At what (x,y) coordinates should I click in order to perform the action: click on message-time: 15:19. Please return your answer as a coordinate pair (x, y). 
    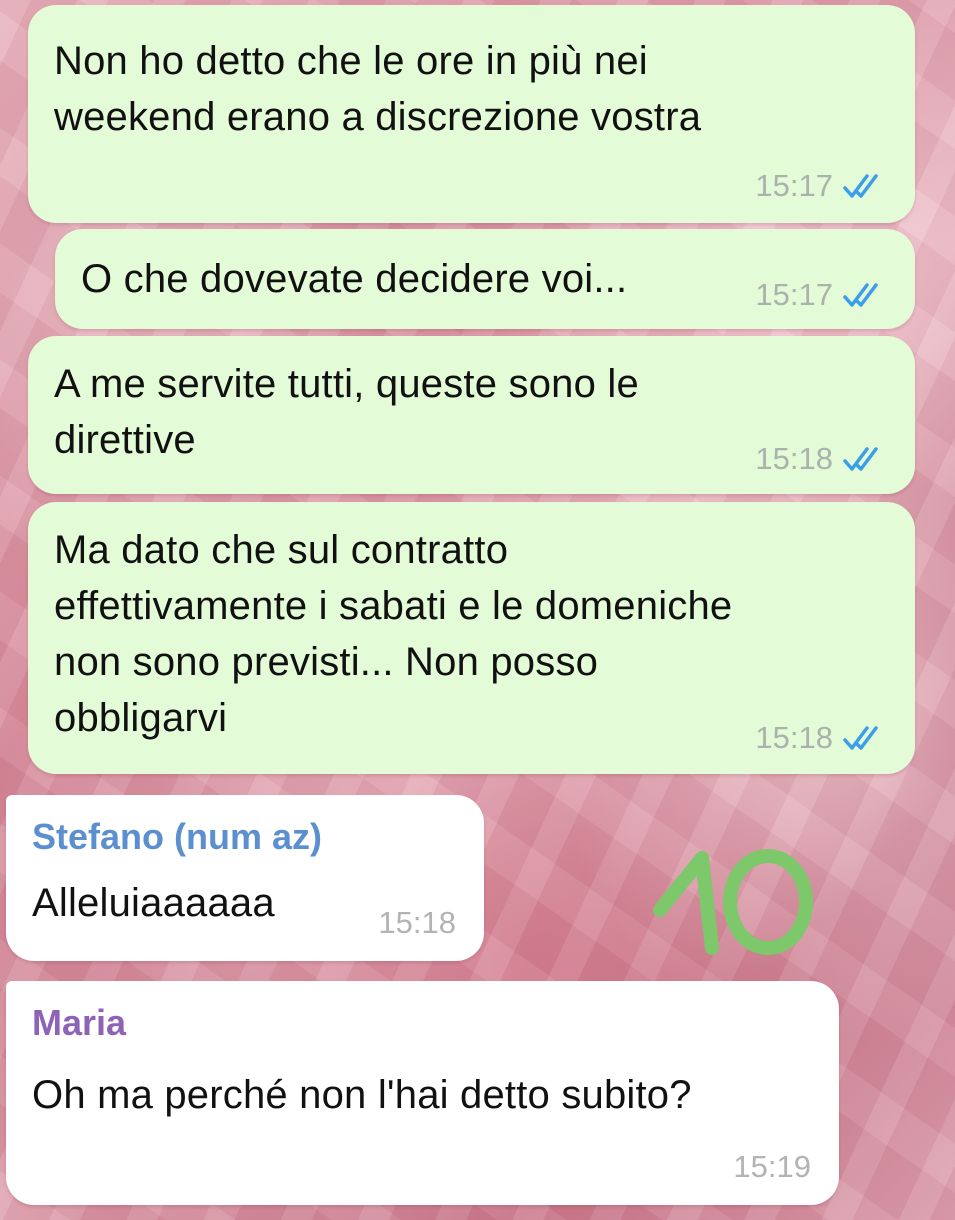
    Looking at the image, I should click on (772, 1166).